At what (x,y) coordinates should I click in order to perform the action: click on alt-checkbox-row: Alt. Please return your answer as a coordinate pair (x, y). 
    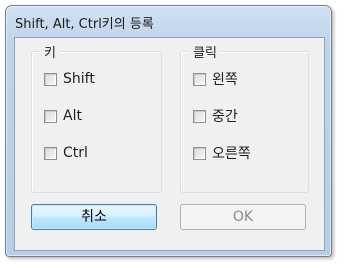
    Looking at the image, I should click on (63, 116).